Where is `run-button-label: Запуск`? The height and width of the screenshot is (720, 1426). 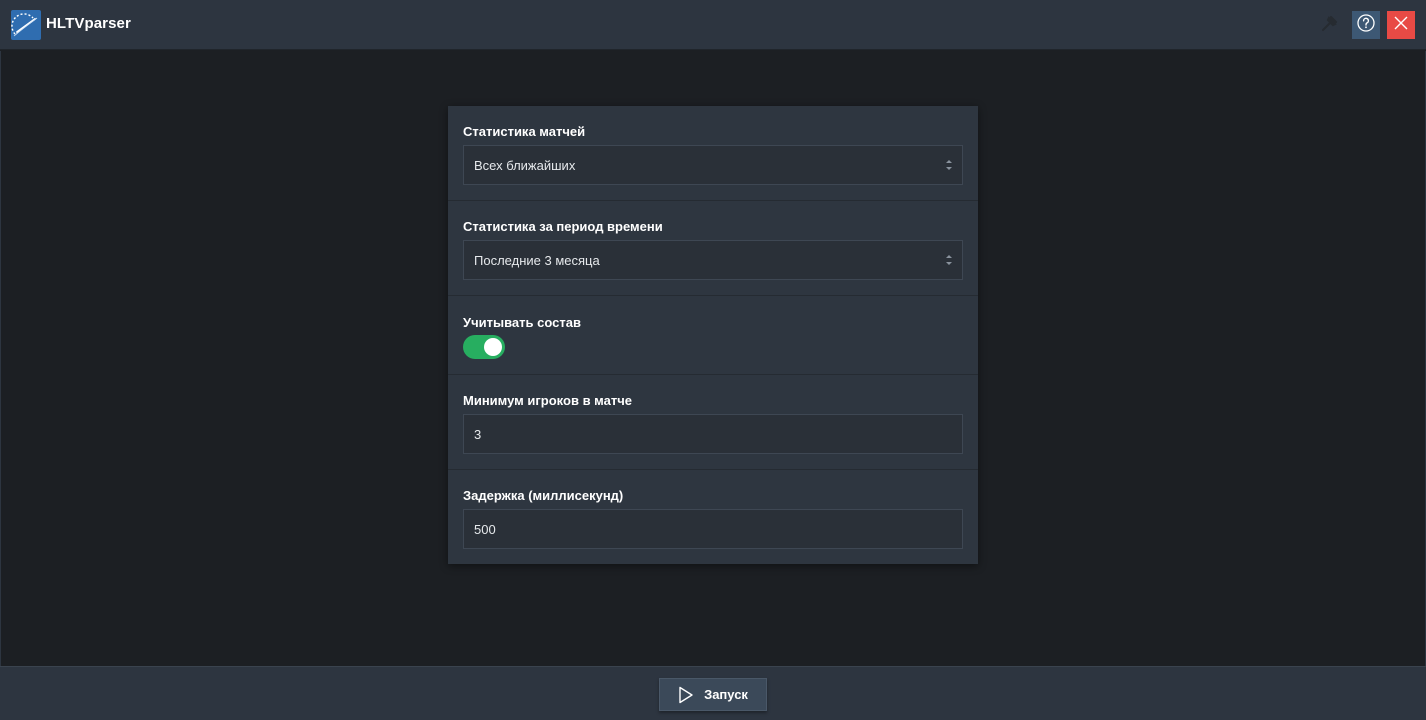
run-button-label: Запуск is located at coordinates (726, 694).